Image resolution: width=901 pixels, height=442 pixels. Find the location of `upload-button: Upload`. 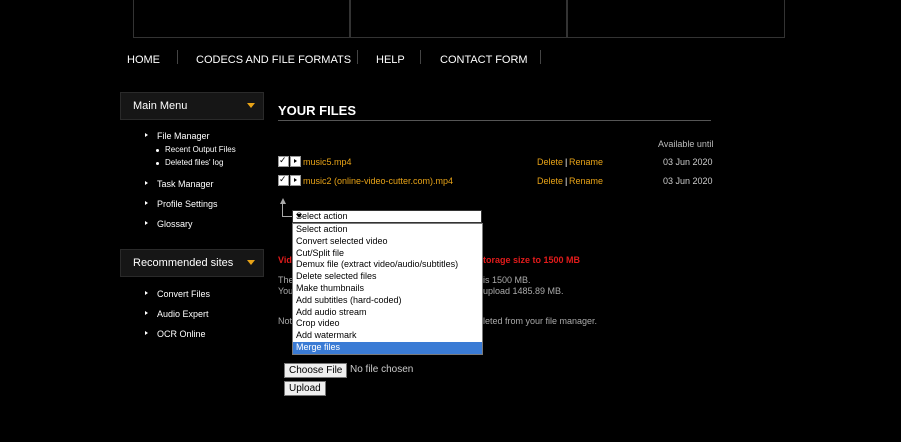

upload-button: Upload is located at coordinates (305, 388).